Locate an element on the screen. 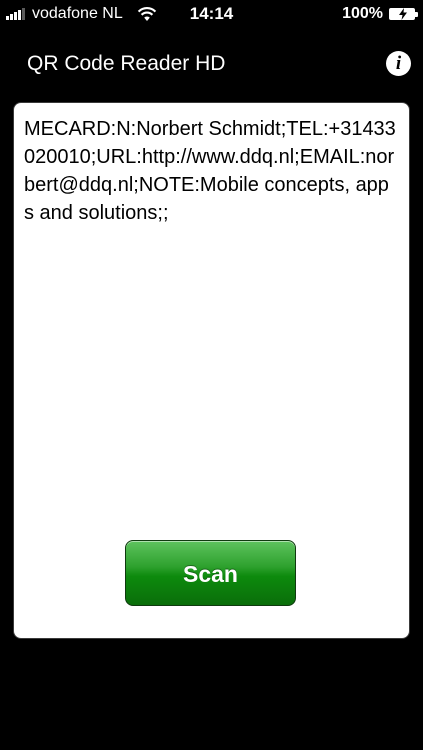 The height and width of the screenshot is (750, 423). info-button: i is located at coordinates (398, 63).